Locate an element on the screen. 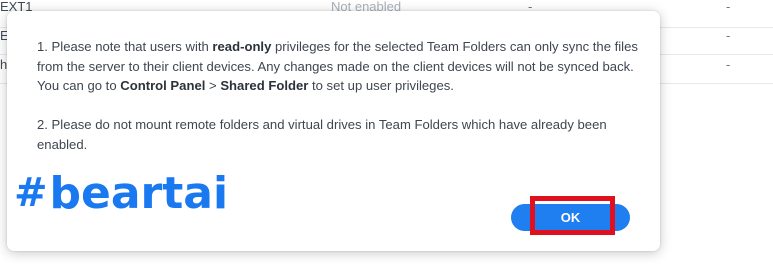 The image size is (773, 280). shared-folder-label: Shared Folder is located at coordinates (264, 85).